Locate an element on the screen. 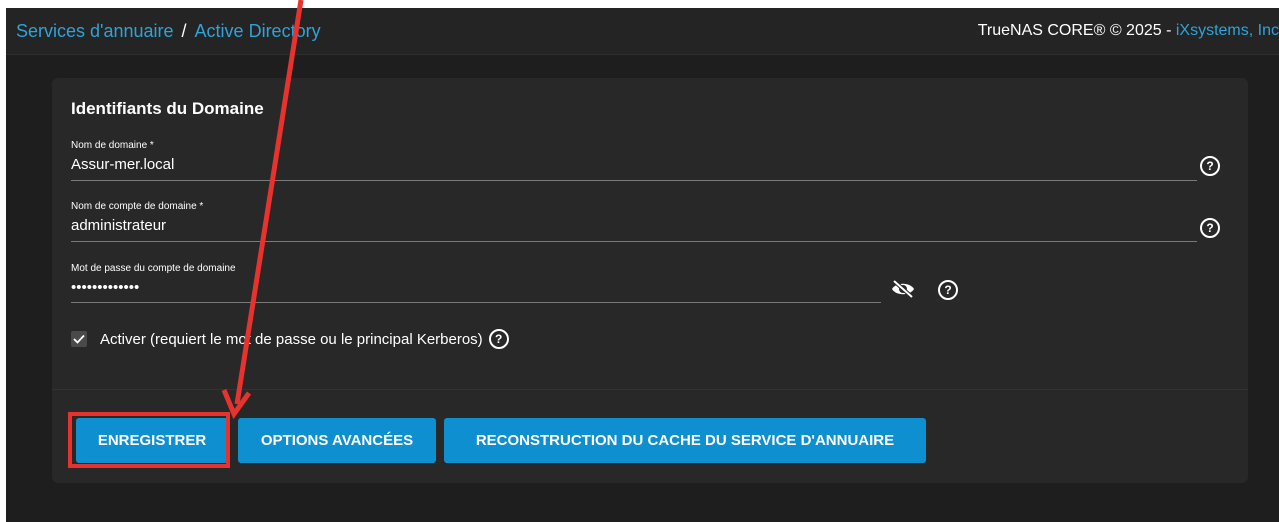 This screenshot has width=1279, height=522. copyright-text: TrueNAS CORE® © 2025 - is located at coordinates (1076, 30).